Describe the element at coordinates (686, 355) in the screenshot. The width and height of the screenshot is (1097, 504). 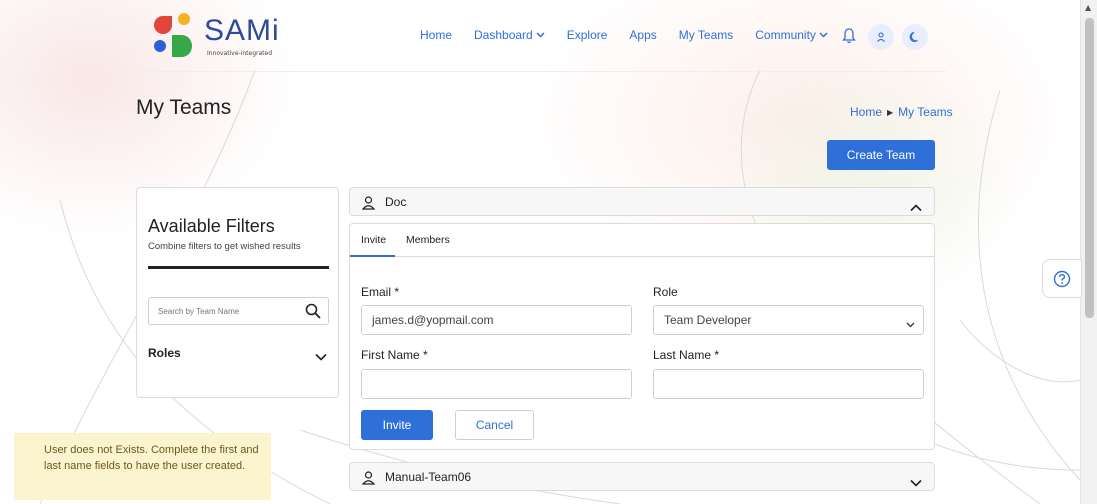
I see `last-name-label: Last Name *` at that location.